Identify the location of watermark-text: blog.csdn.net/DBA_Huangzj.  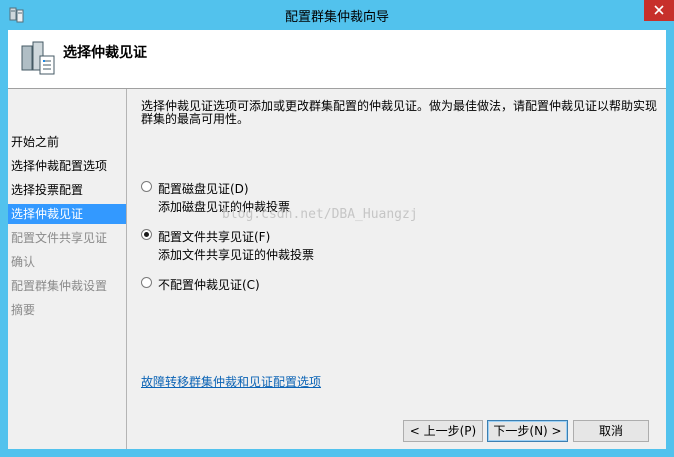
(320, 214).